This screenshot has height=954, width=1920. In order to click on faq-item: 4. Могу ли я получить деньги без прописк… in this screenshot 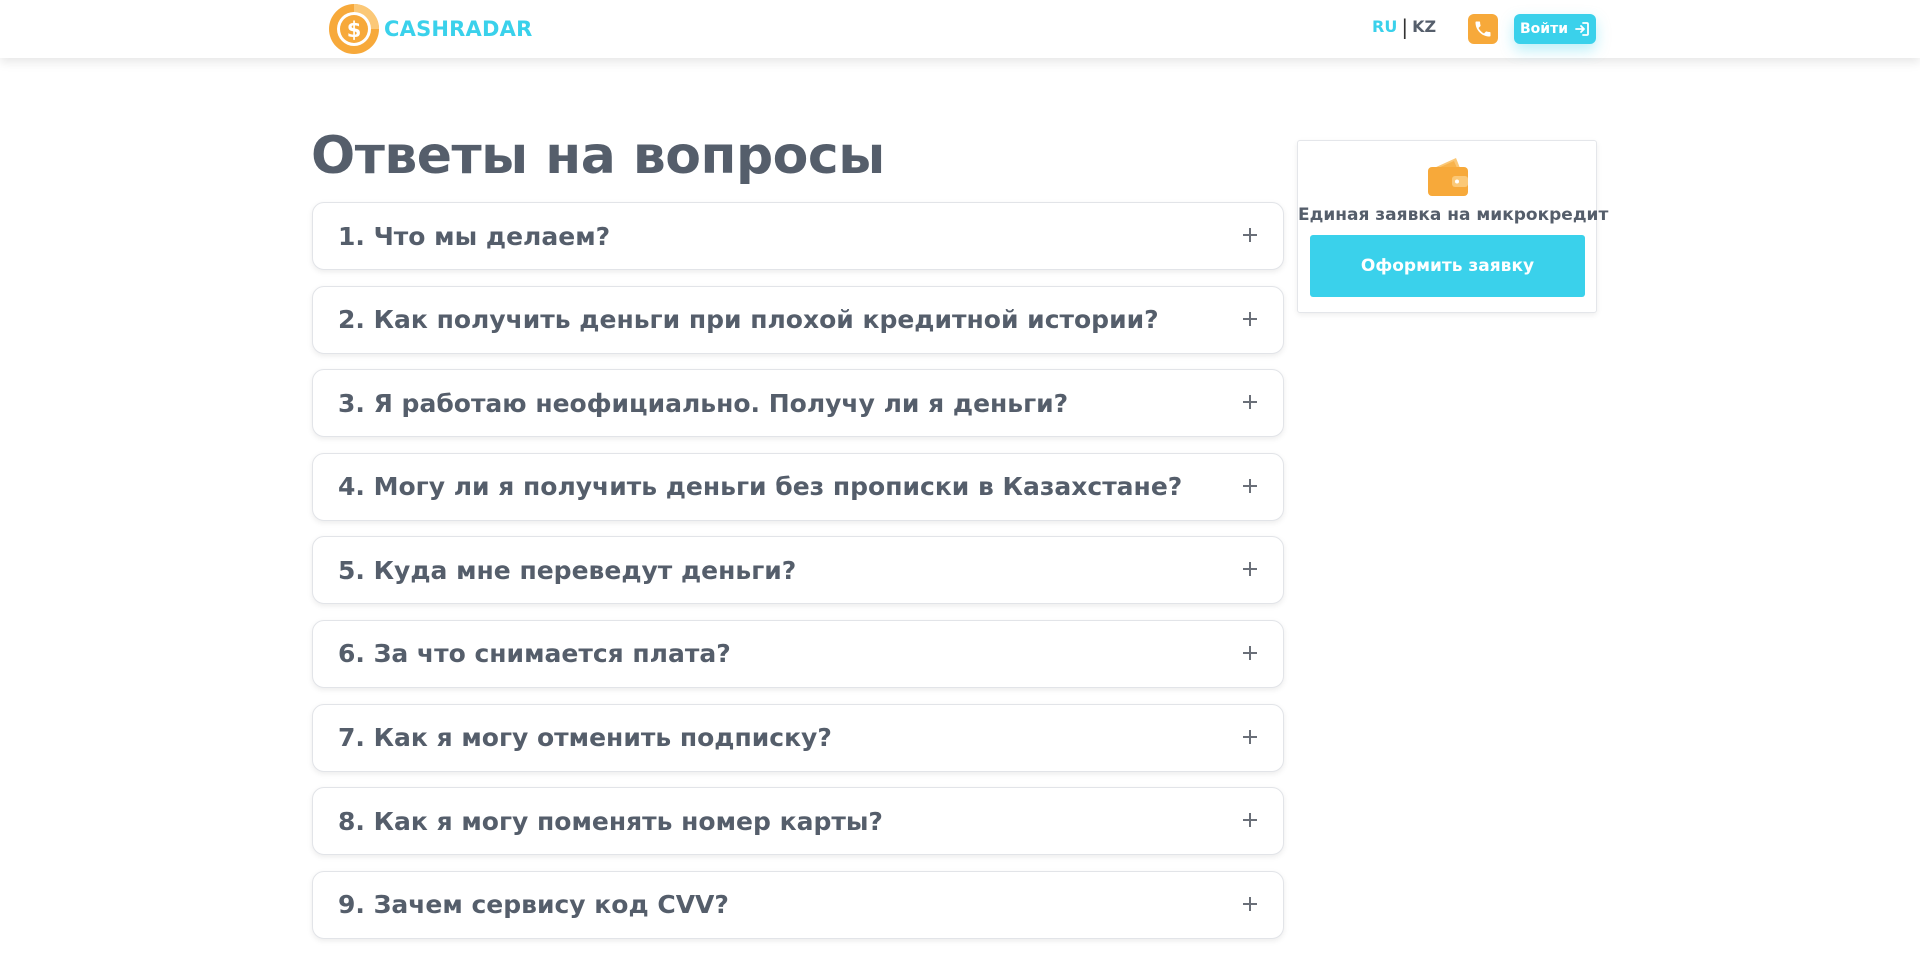, I will do `click(798, 486)`.